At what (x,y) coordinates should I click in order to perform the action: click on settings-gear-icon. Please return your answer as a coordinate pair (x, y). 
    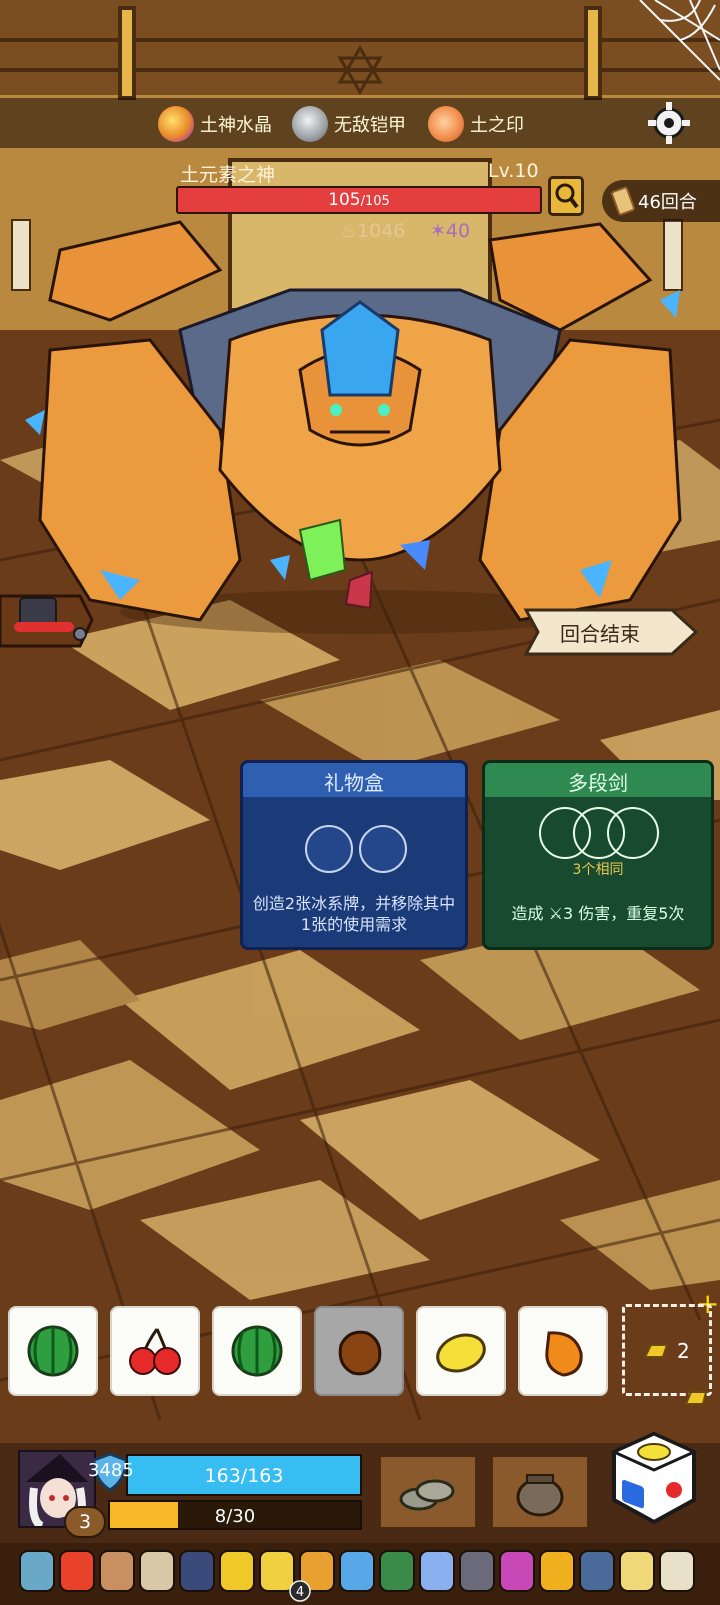
    Looking at the image, I should click on (669, 123).